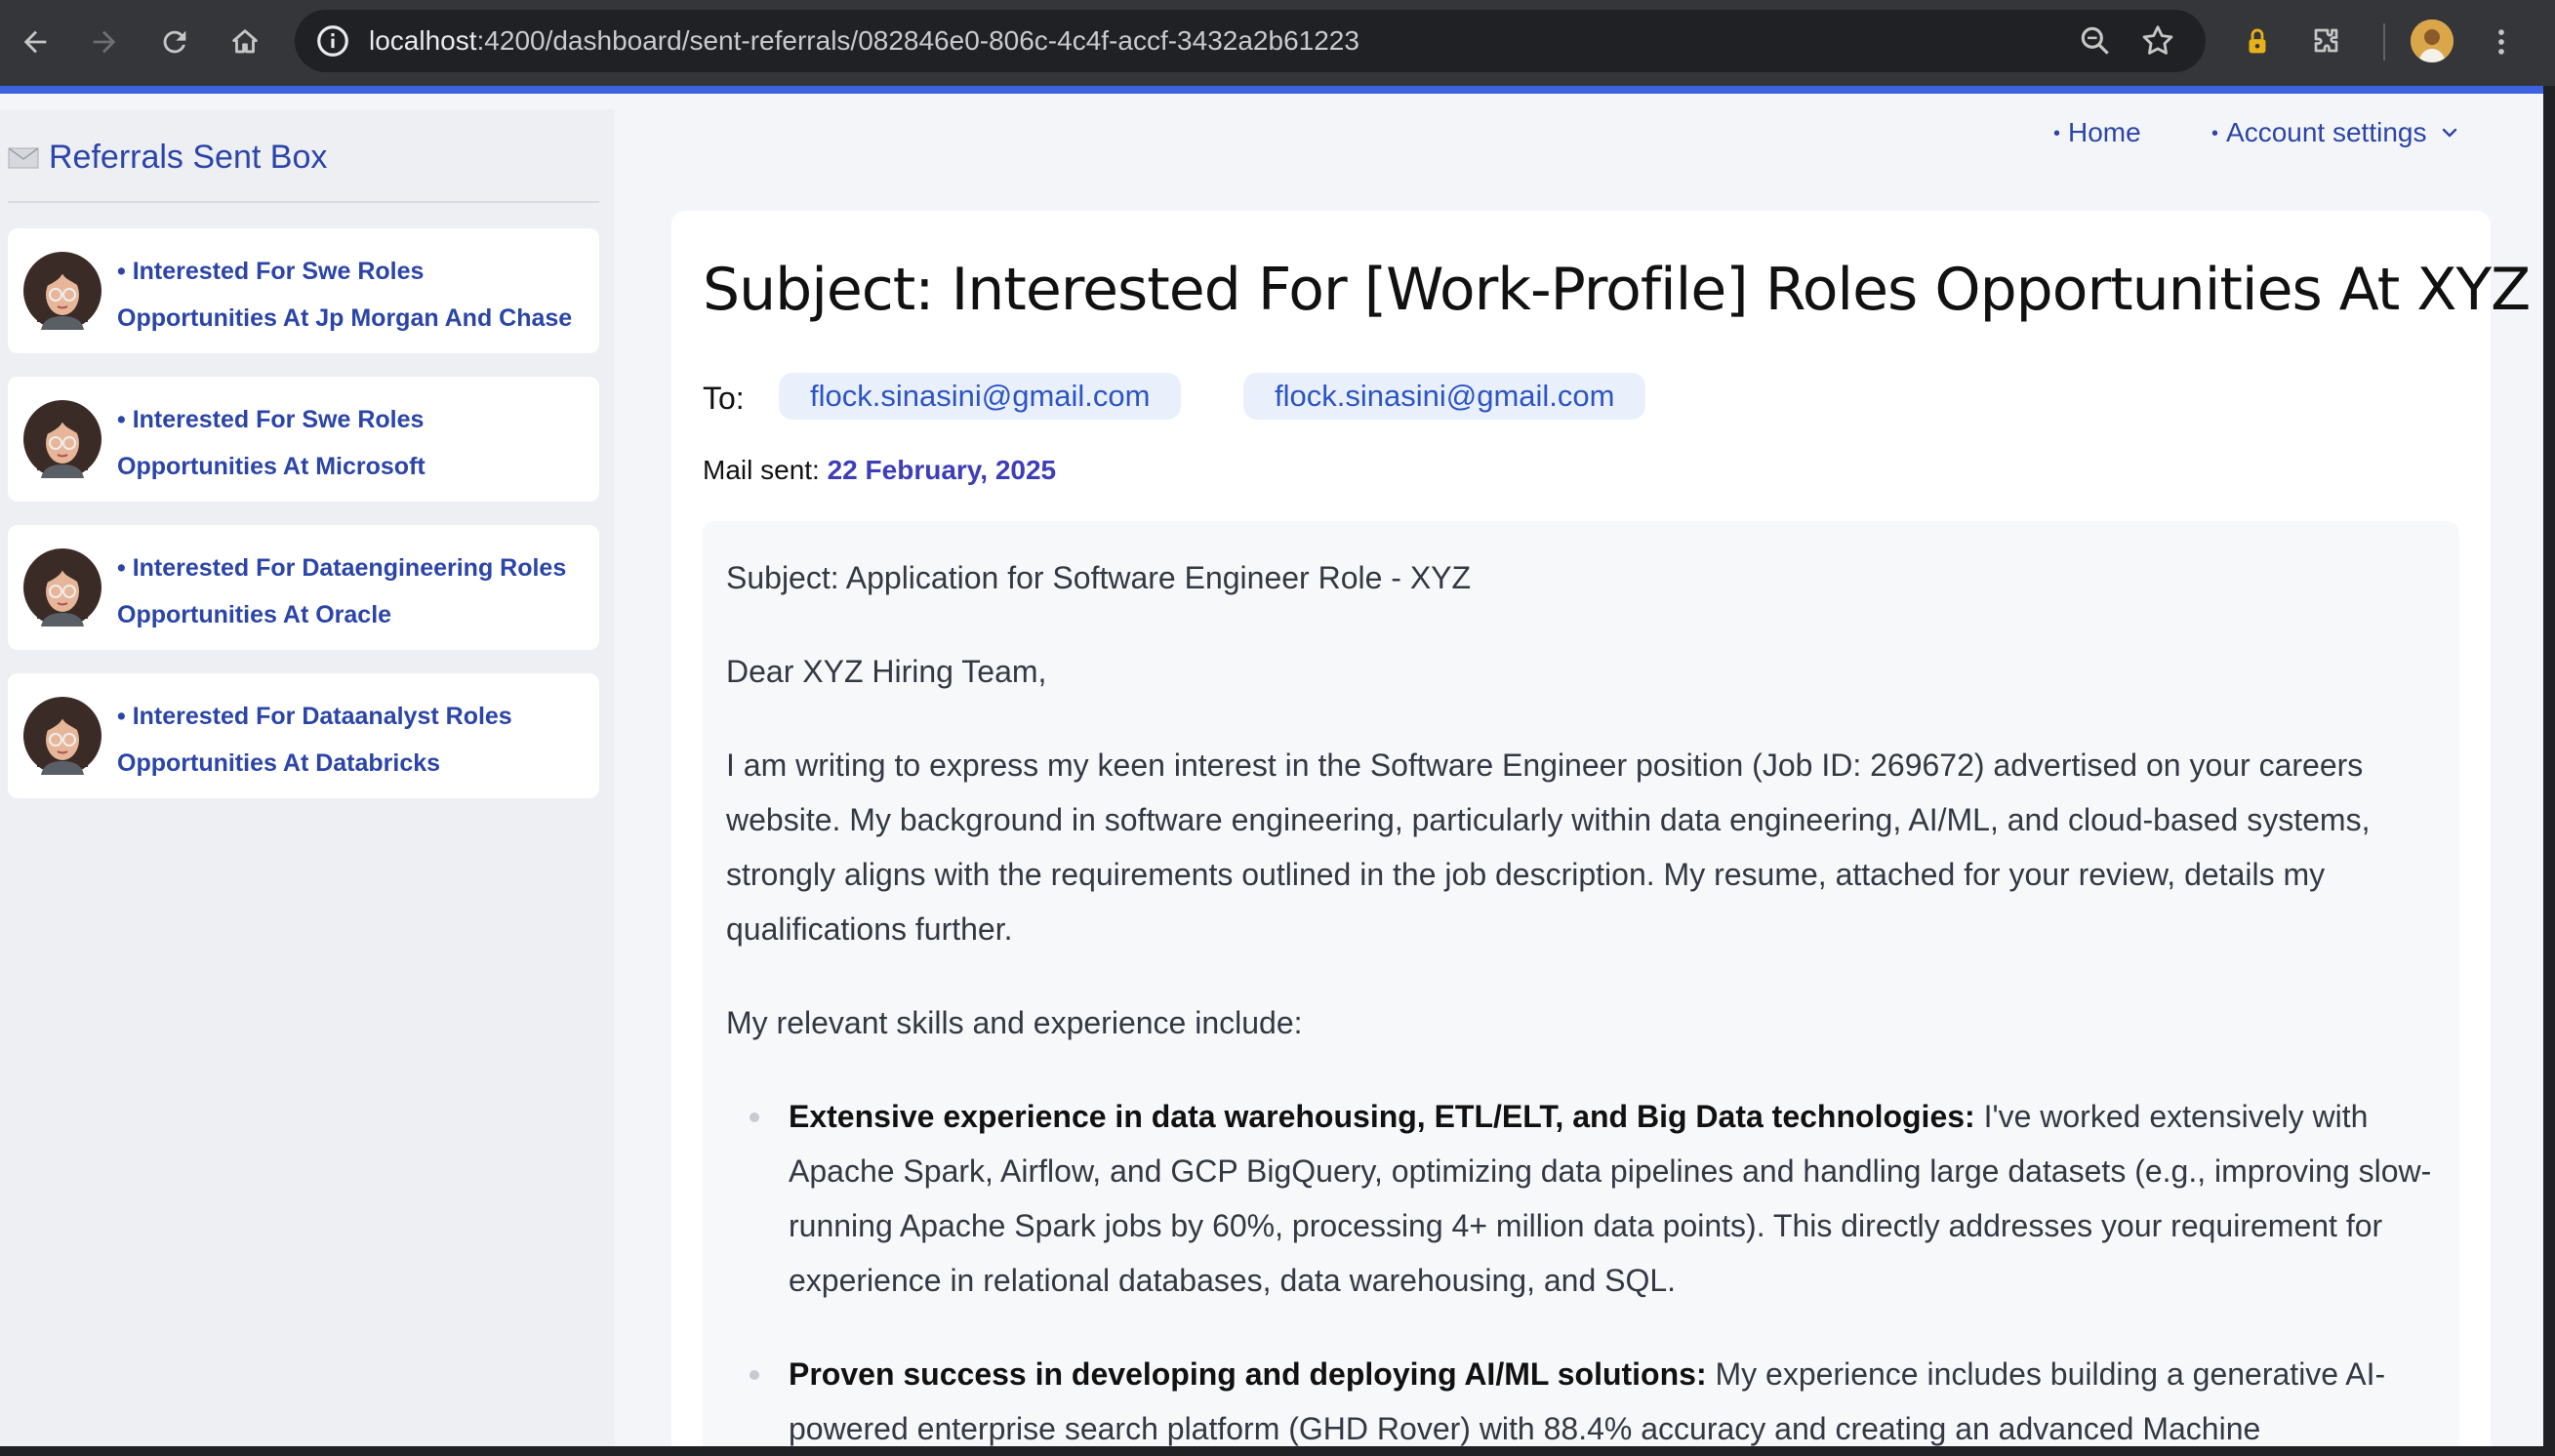  I want to click on window-edge, so click(2549, 771).